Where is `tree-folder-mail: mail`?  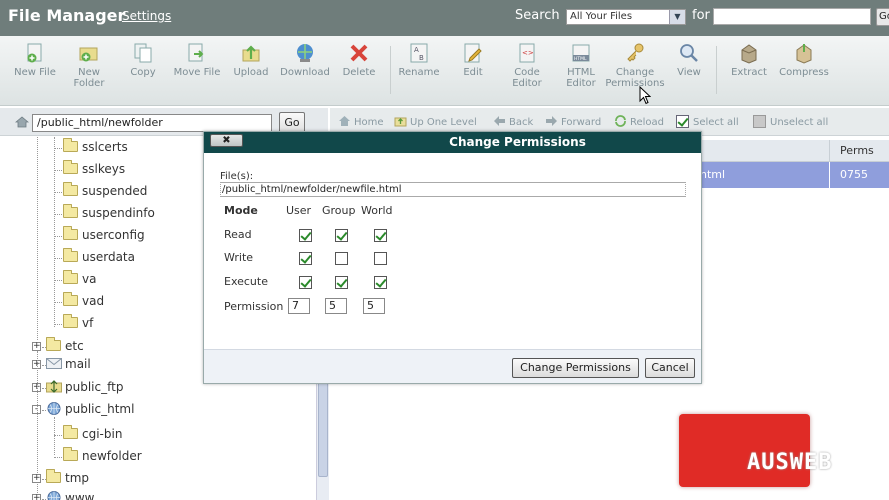 tree-folder-mail: mail is located at coordinates (68, 367).